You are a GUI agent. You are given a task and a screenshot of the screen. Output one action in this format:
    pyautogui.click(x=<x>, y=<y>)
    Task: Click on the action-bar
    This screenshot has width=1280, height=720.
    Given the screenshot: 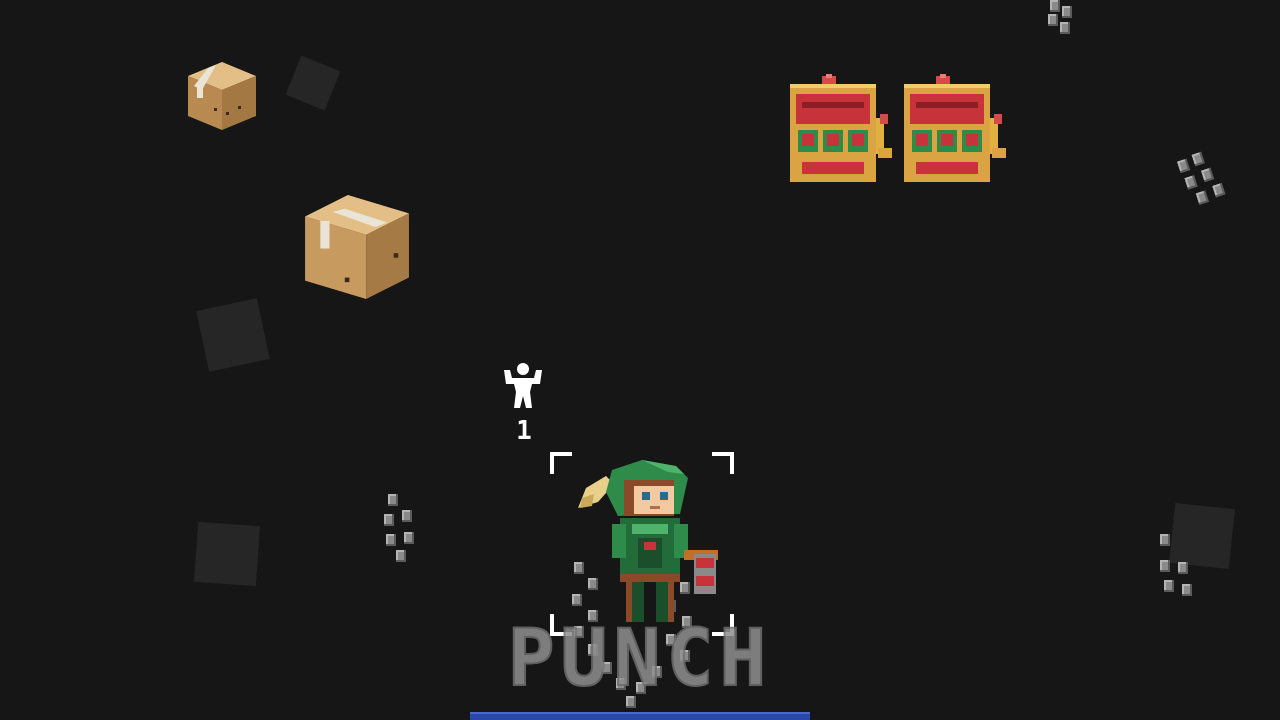 What is the action you would take?
    pyautogui.click(x=640, y=716)
    